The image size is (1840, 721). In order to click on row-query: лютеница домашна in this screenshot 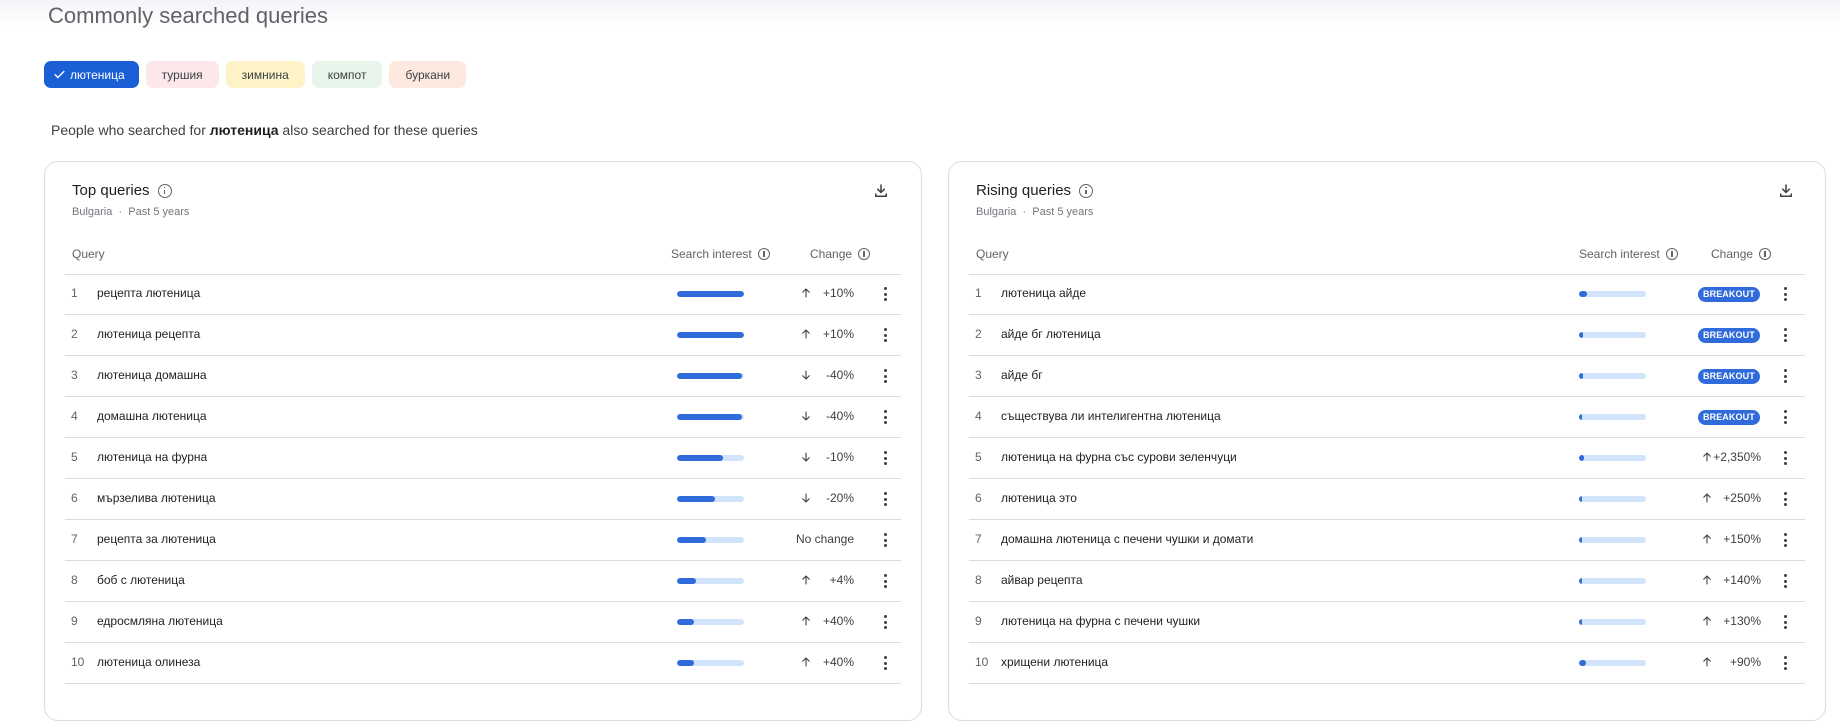, I will do `click(152, 375)`.